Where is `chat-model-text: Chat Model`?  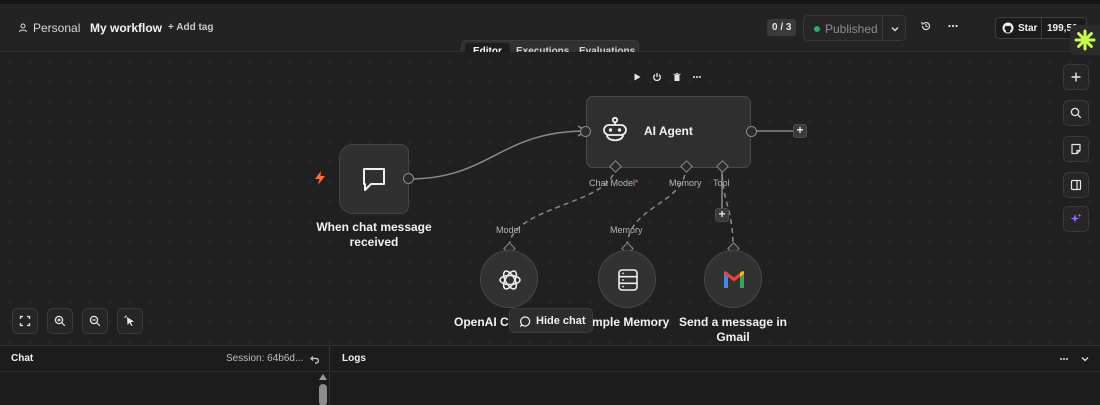 chat-model-text: Chat Model is located at coordinates (612, 183).